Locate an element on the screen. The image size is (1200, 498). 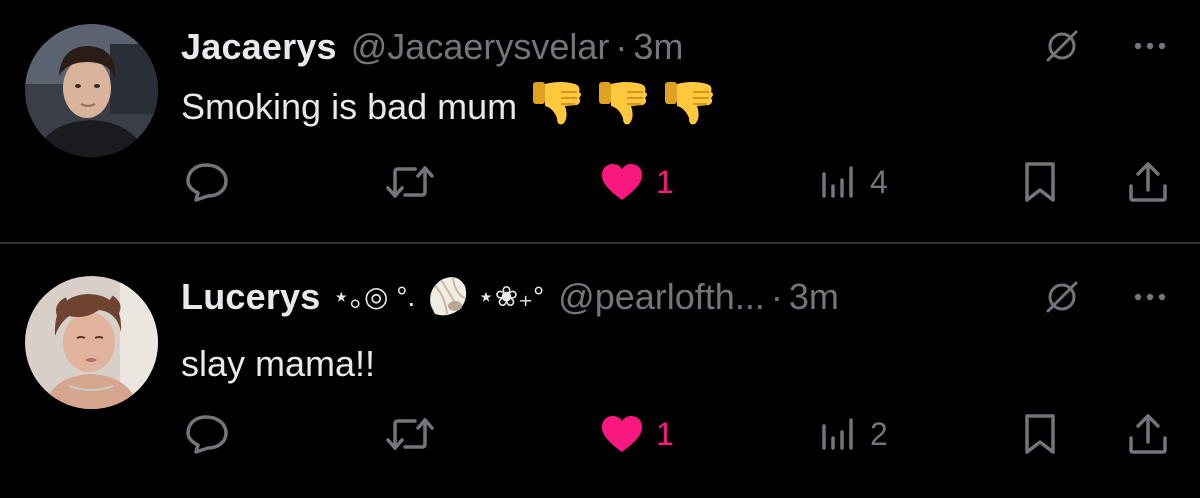
tweet-text-content: Smoking is bad mum is located at coordinates (349, 106).